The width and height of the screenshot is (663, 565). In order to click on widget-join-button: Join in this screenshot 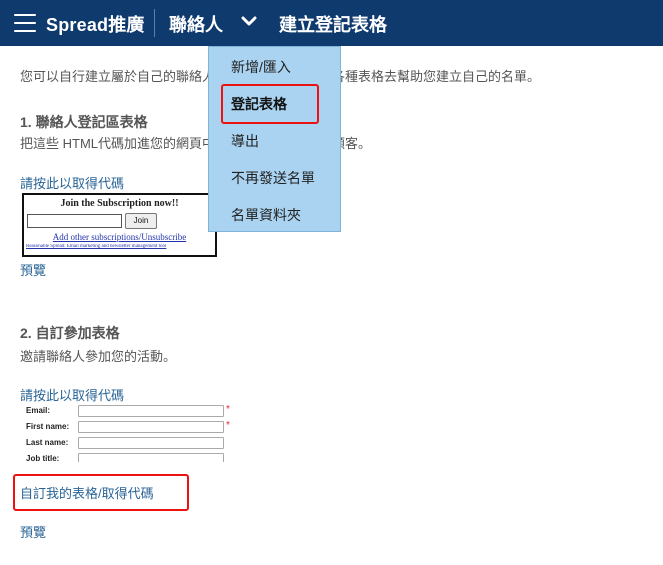, I will do `click(141, 221)`.